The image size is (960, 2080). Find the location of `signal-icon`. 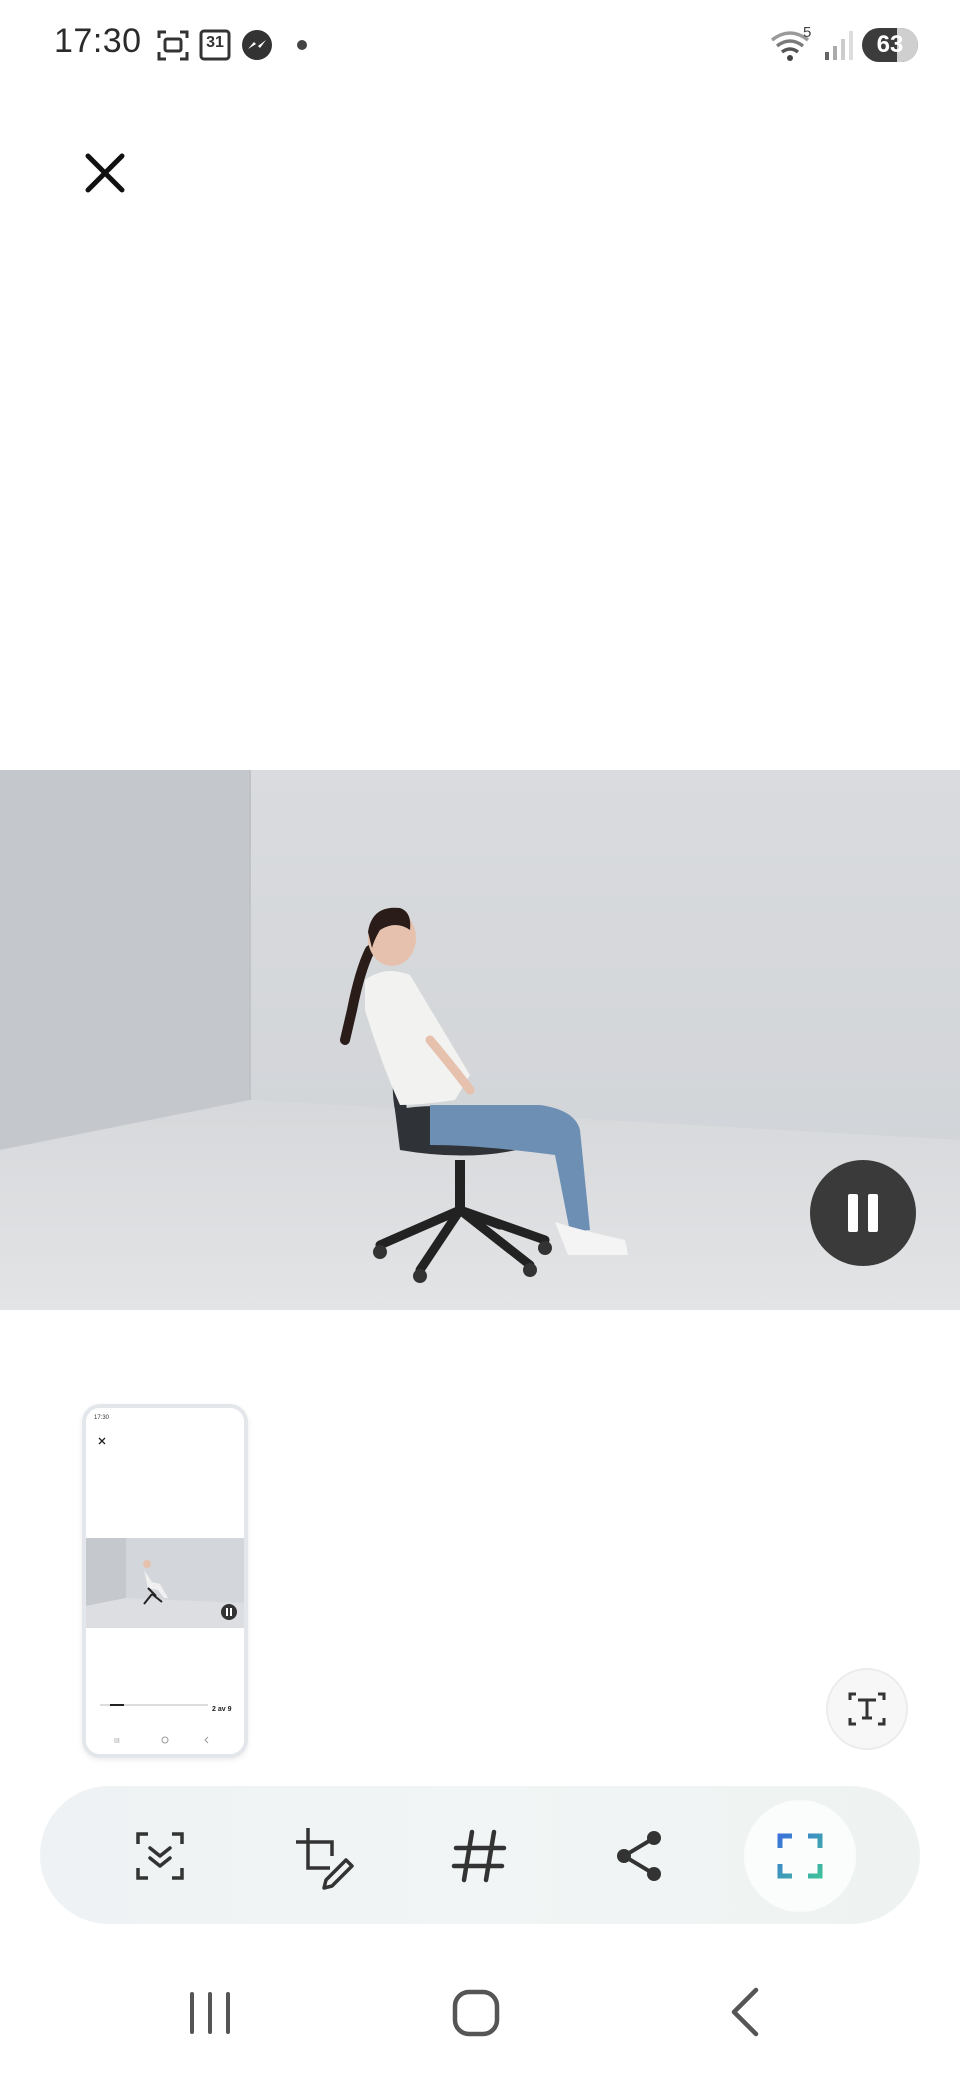

signal-icon is located at coordinates (839, 45).